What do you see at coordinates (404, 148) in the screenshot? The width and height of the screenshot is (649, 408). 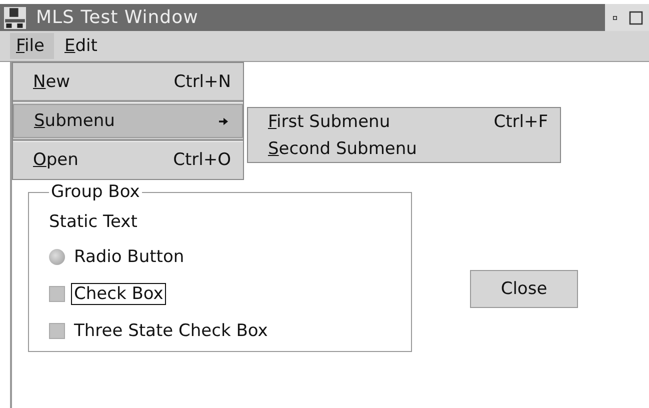 I see `menu-entry: Second Submenu` at bounding box center [404, 148].